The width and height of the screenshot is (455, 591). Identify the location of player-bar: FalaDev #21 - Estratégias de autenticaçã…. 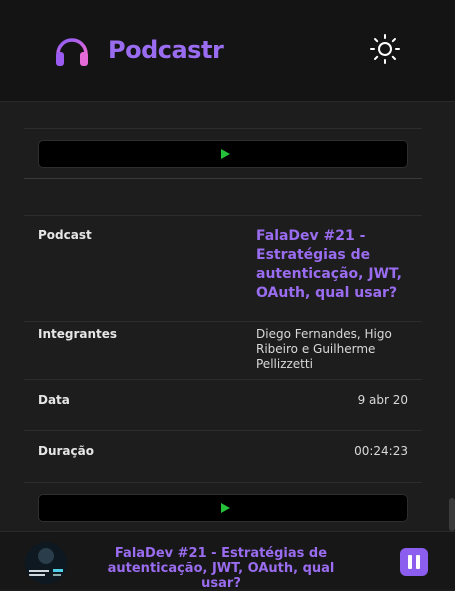
(227, 561).